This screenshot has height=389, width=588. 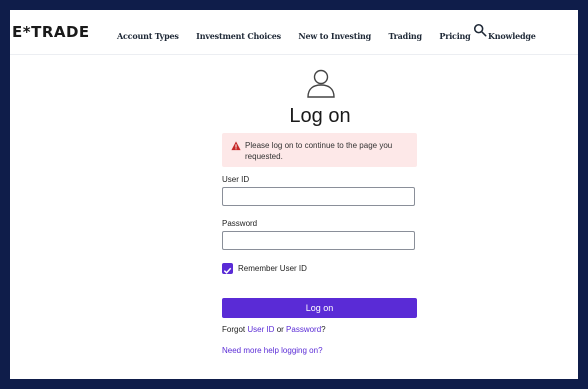 I want to click on login-button: Log on, so click(x=319, y=308).